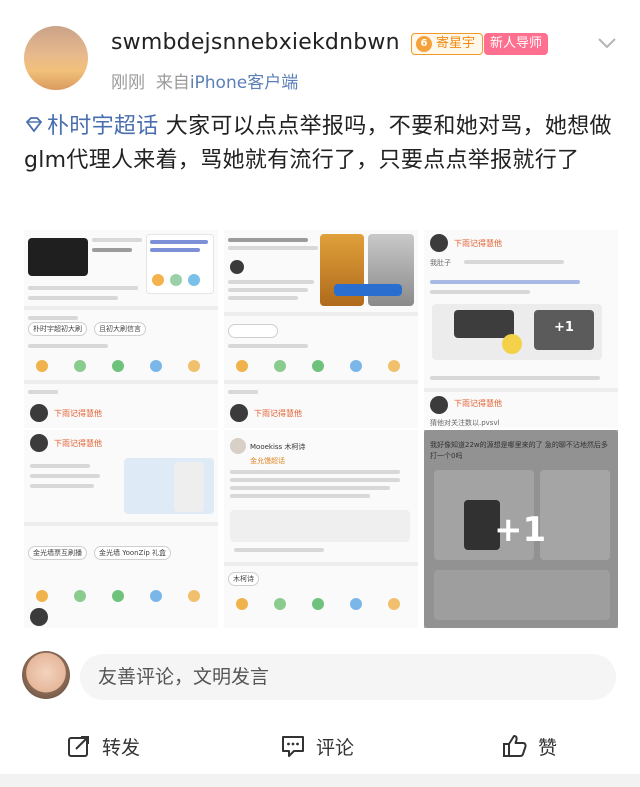  What do you see at coordinates (607, 43) in the screenshot?
I see `chevron-down-icon` at bounding box center [607, 43].